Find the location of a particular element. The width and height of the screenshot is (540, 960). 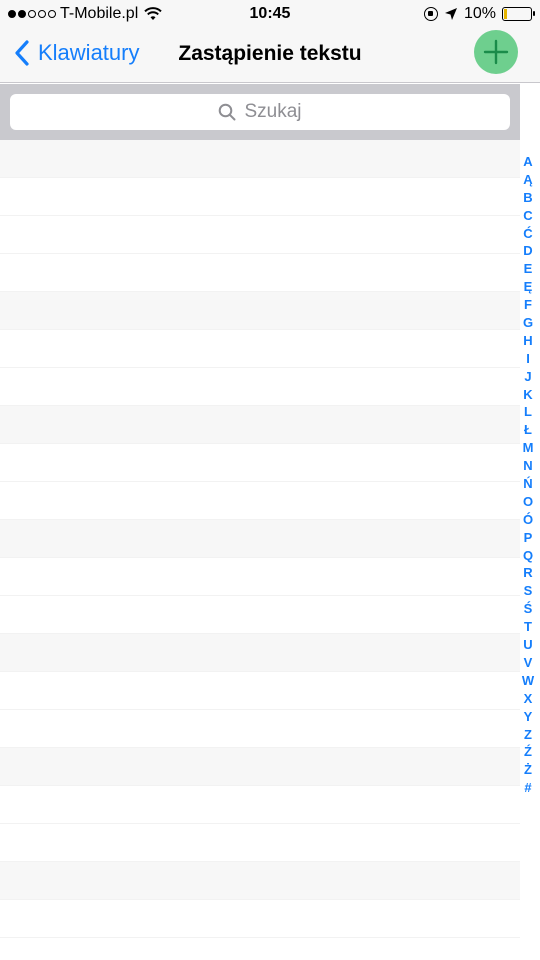

index-letter: Ó is located at coordinates (528, 520).